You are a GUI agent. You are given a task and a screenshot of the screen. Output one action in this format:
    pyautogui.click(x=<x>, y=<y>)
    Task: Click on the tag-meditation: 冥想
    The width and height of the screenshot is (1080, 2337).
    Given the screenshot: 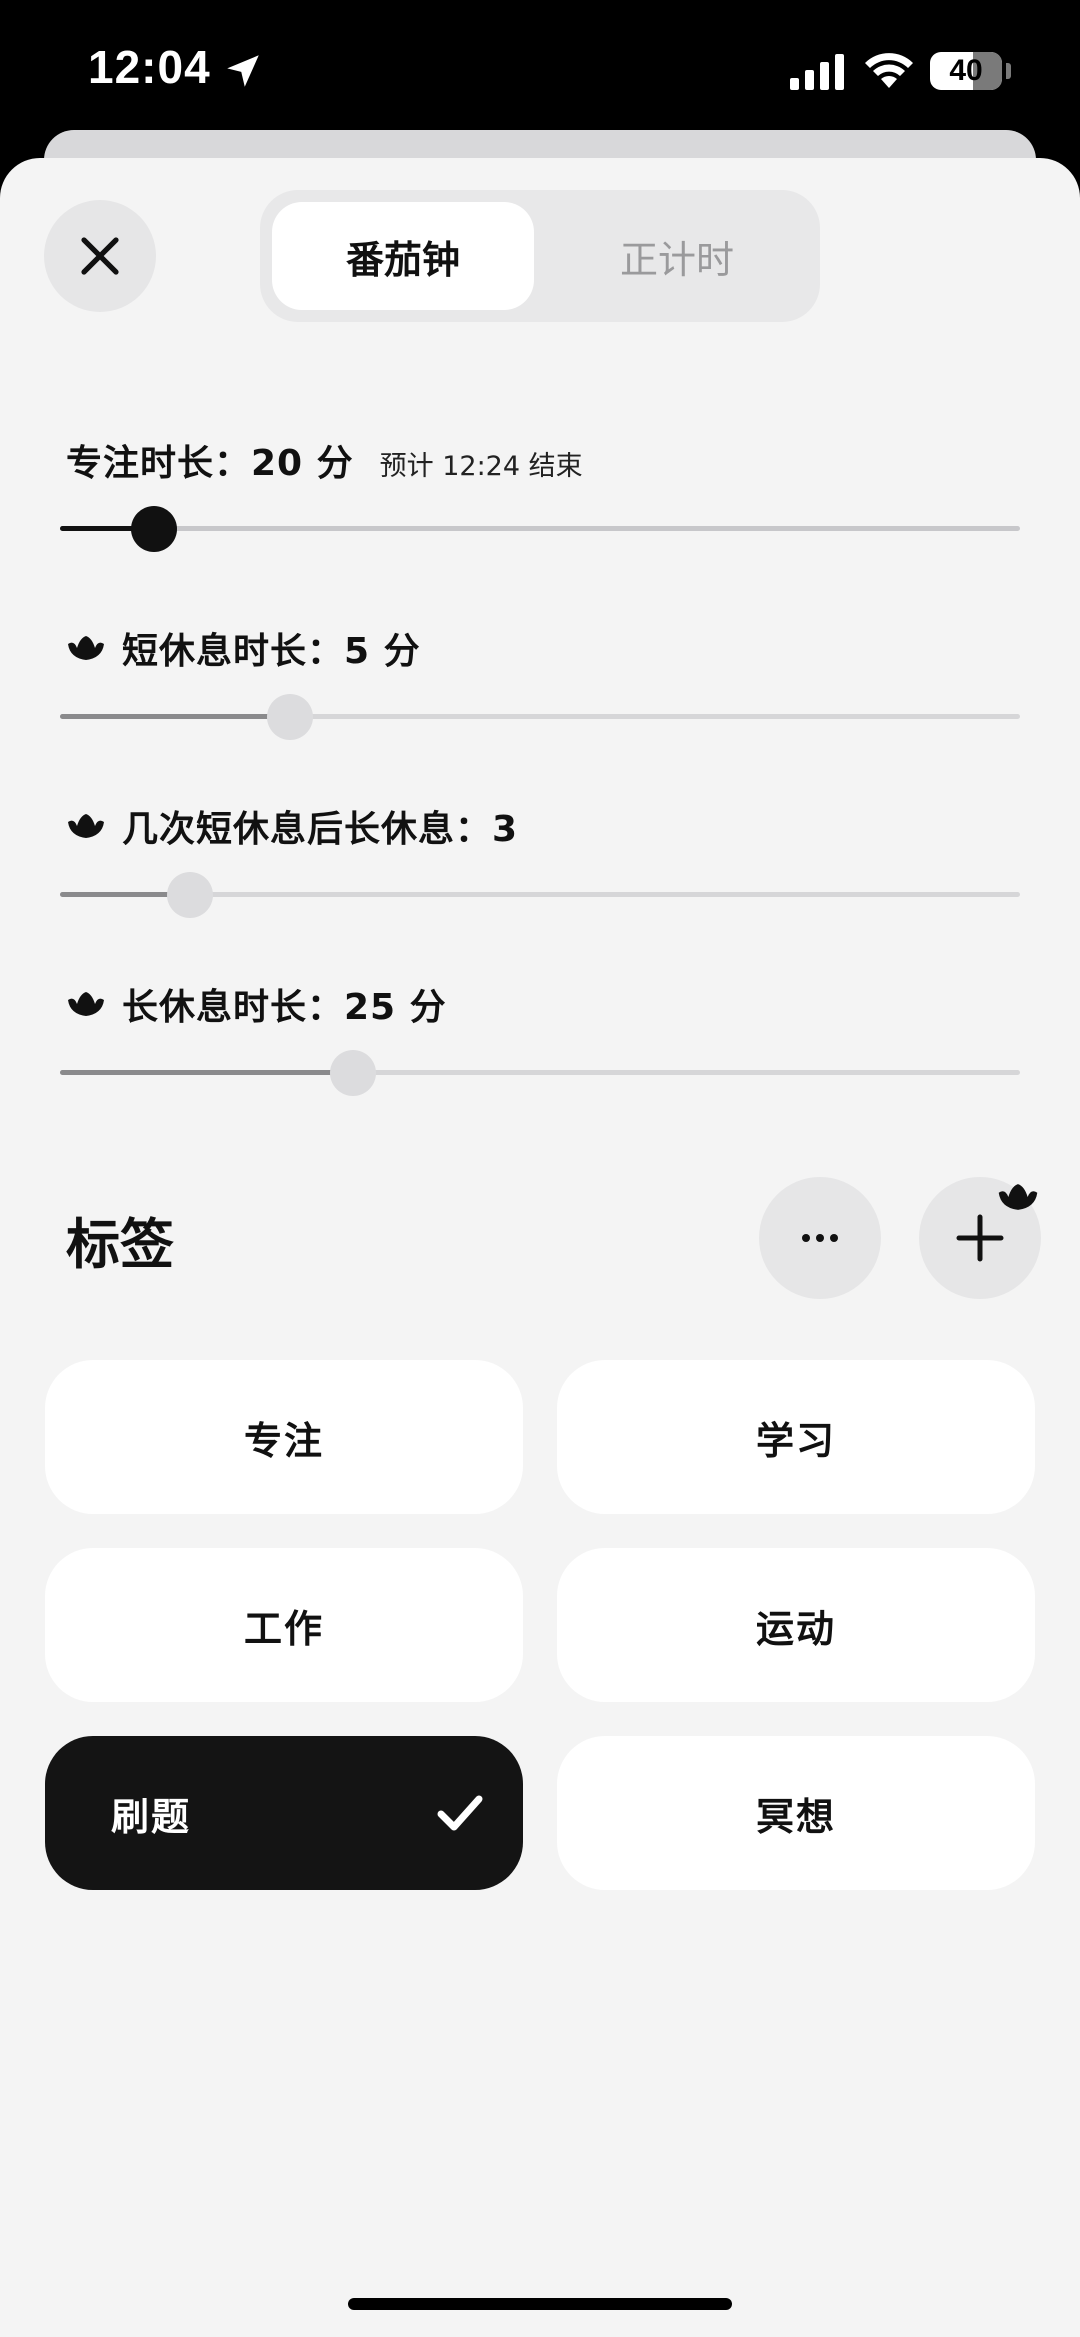 What is the action you would take?
    pyautogui.click(x=796, y=1813)
    